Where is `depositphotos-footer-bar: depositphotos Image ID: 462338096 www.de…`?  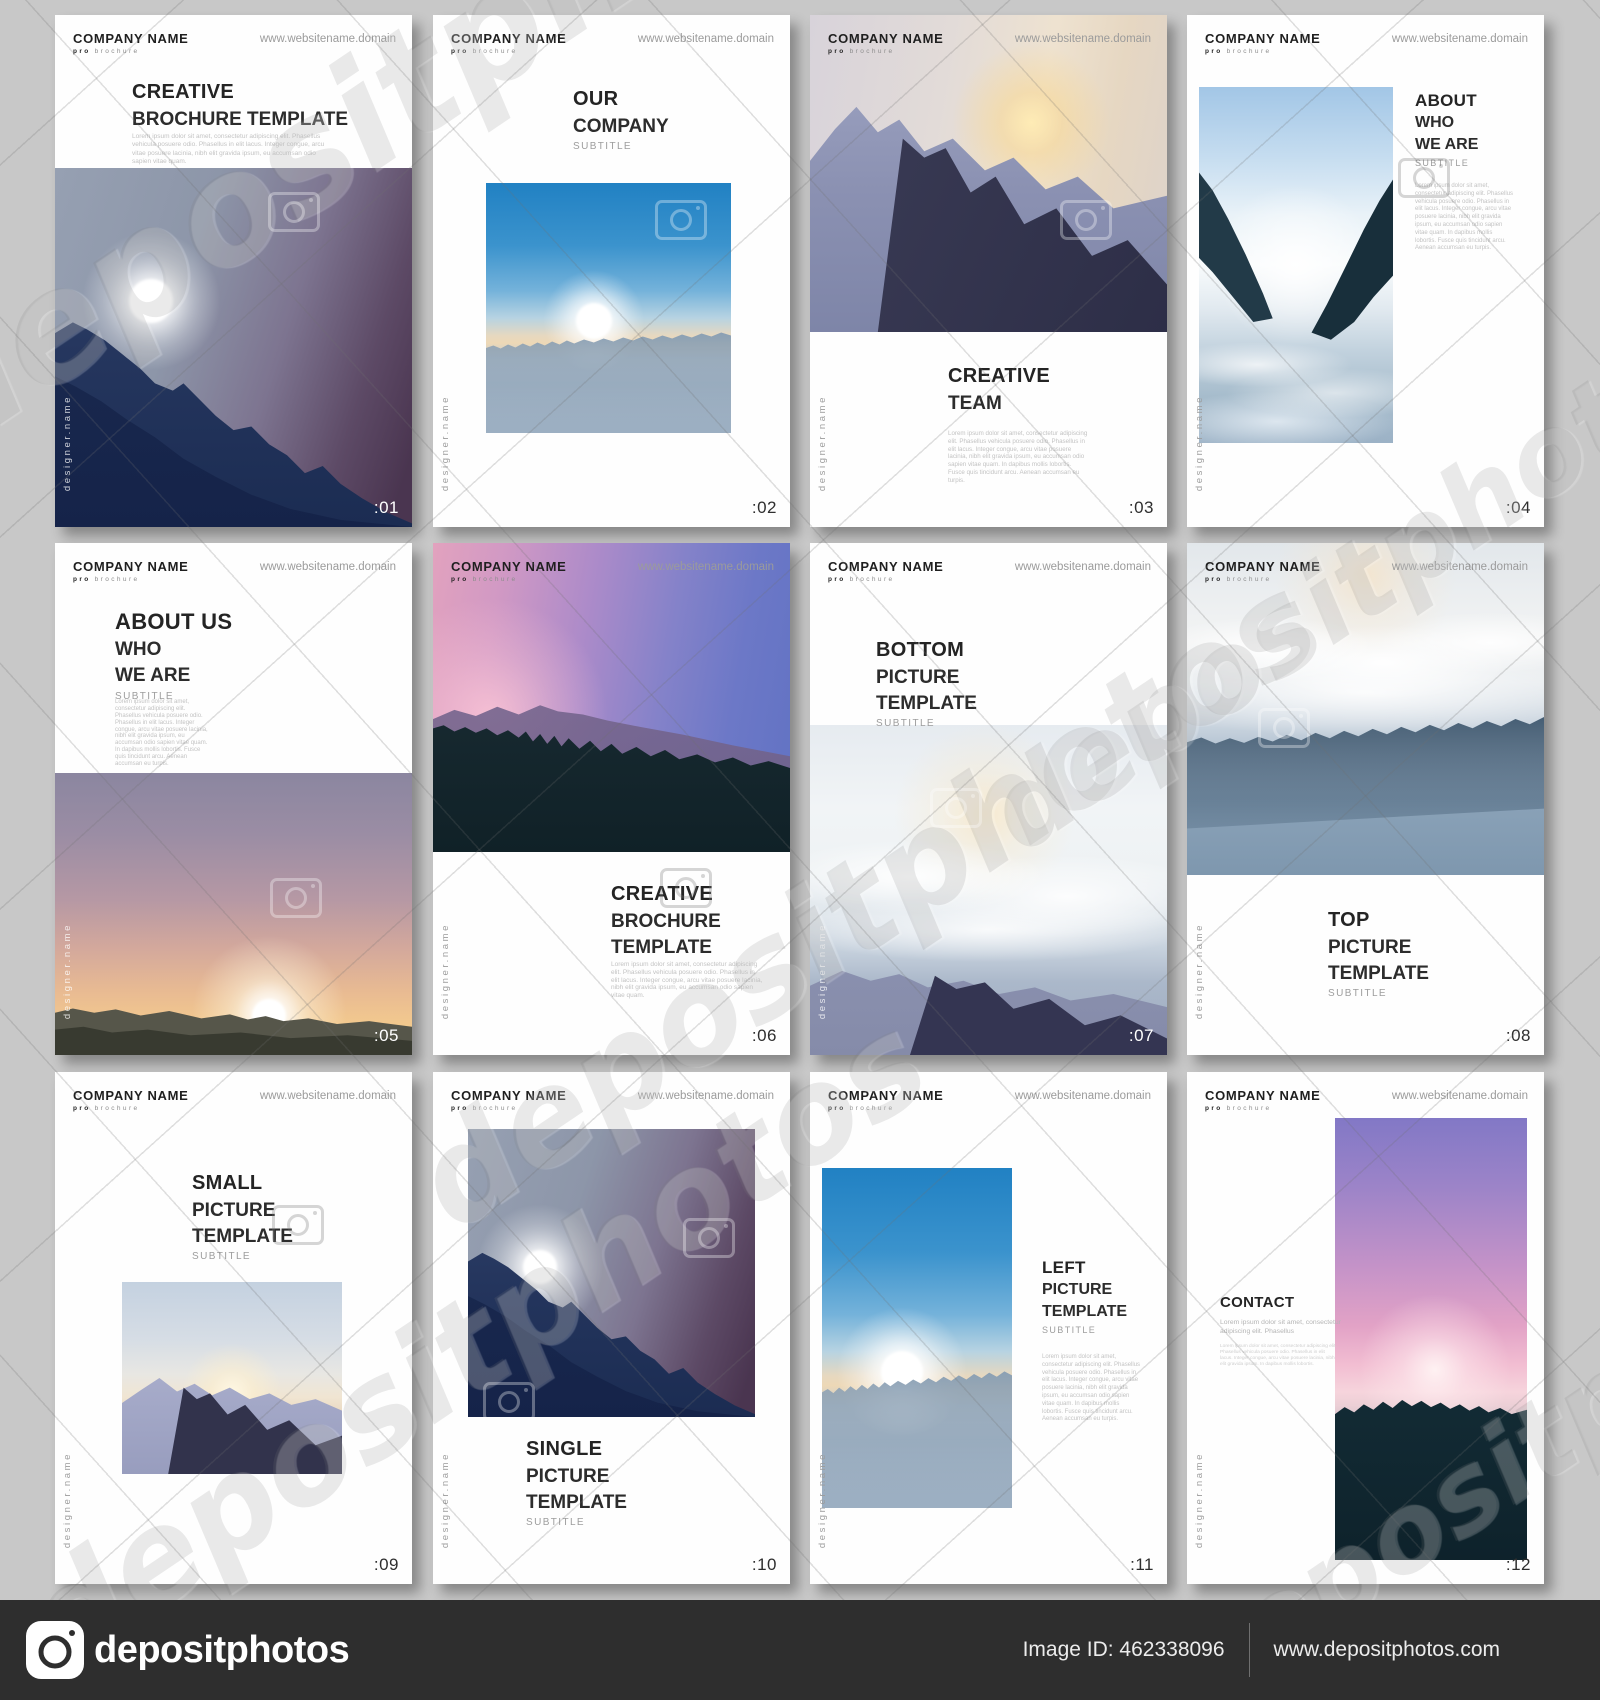
depositphotos-footer-bar: depositphotos Image ID: 462338096 www.de… is located at coordinates (800, 1650).